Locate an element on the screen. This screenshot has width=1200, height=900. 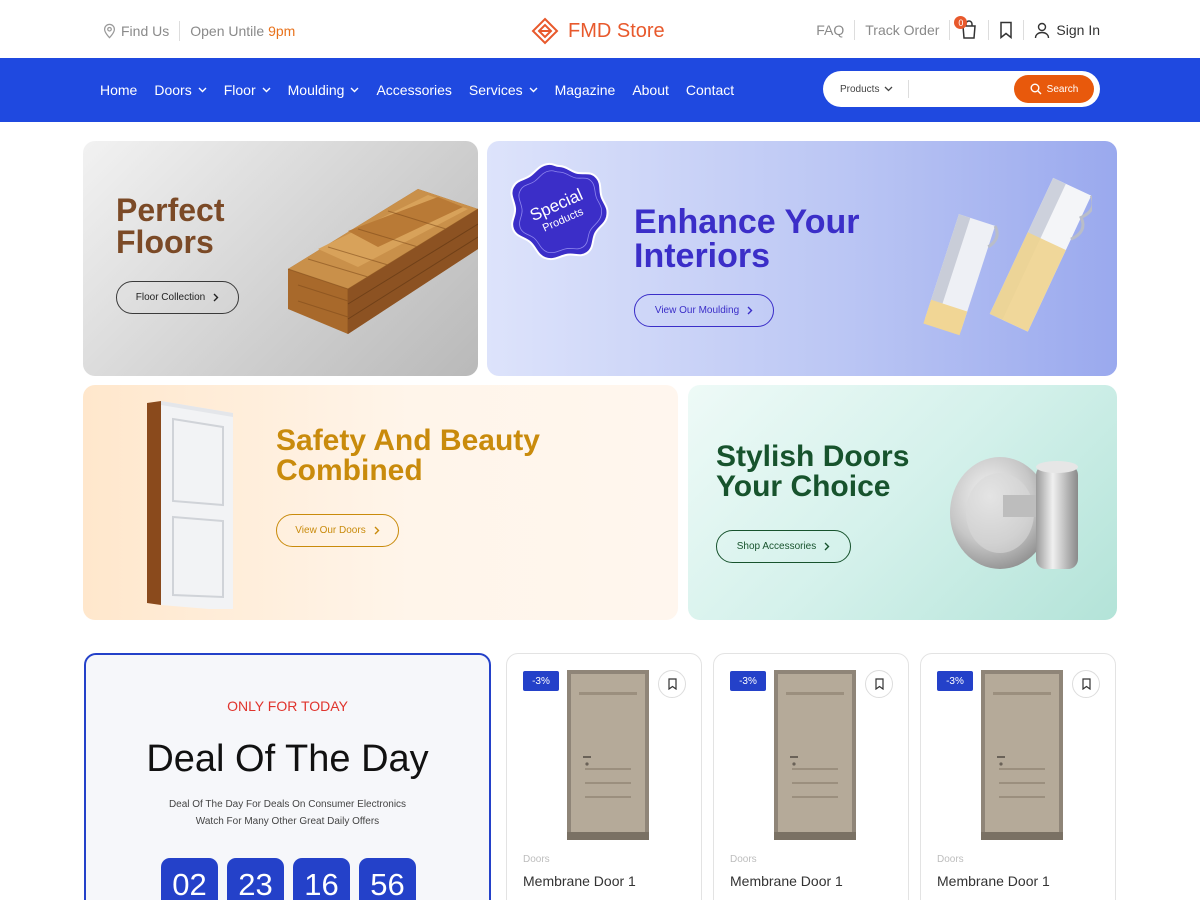
banner-title-line: Stylish Doors is located at coordinates (813, 456).